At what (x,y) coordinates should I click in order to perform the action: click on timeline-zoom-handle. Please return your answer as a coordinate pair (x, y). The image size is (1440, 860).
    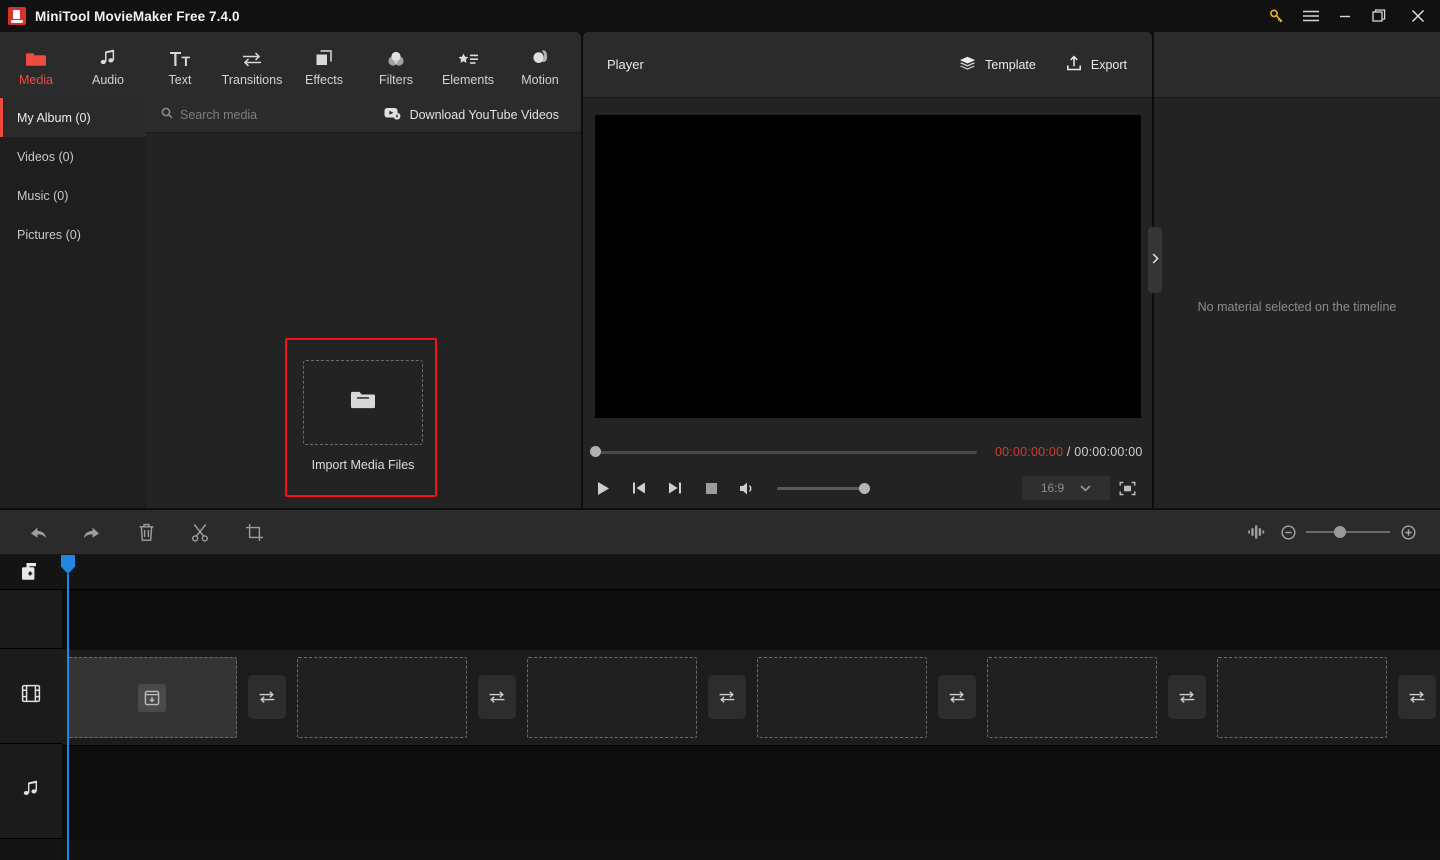
    Looking at the image, I should click on (1340, 532).